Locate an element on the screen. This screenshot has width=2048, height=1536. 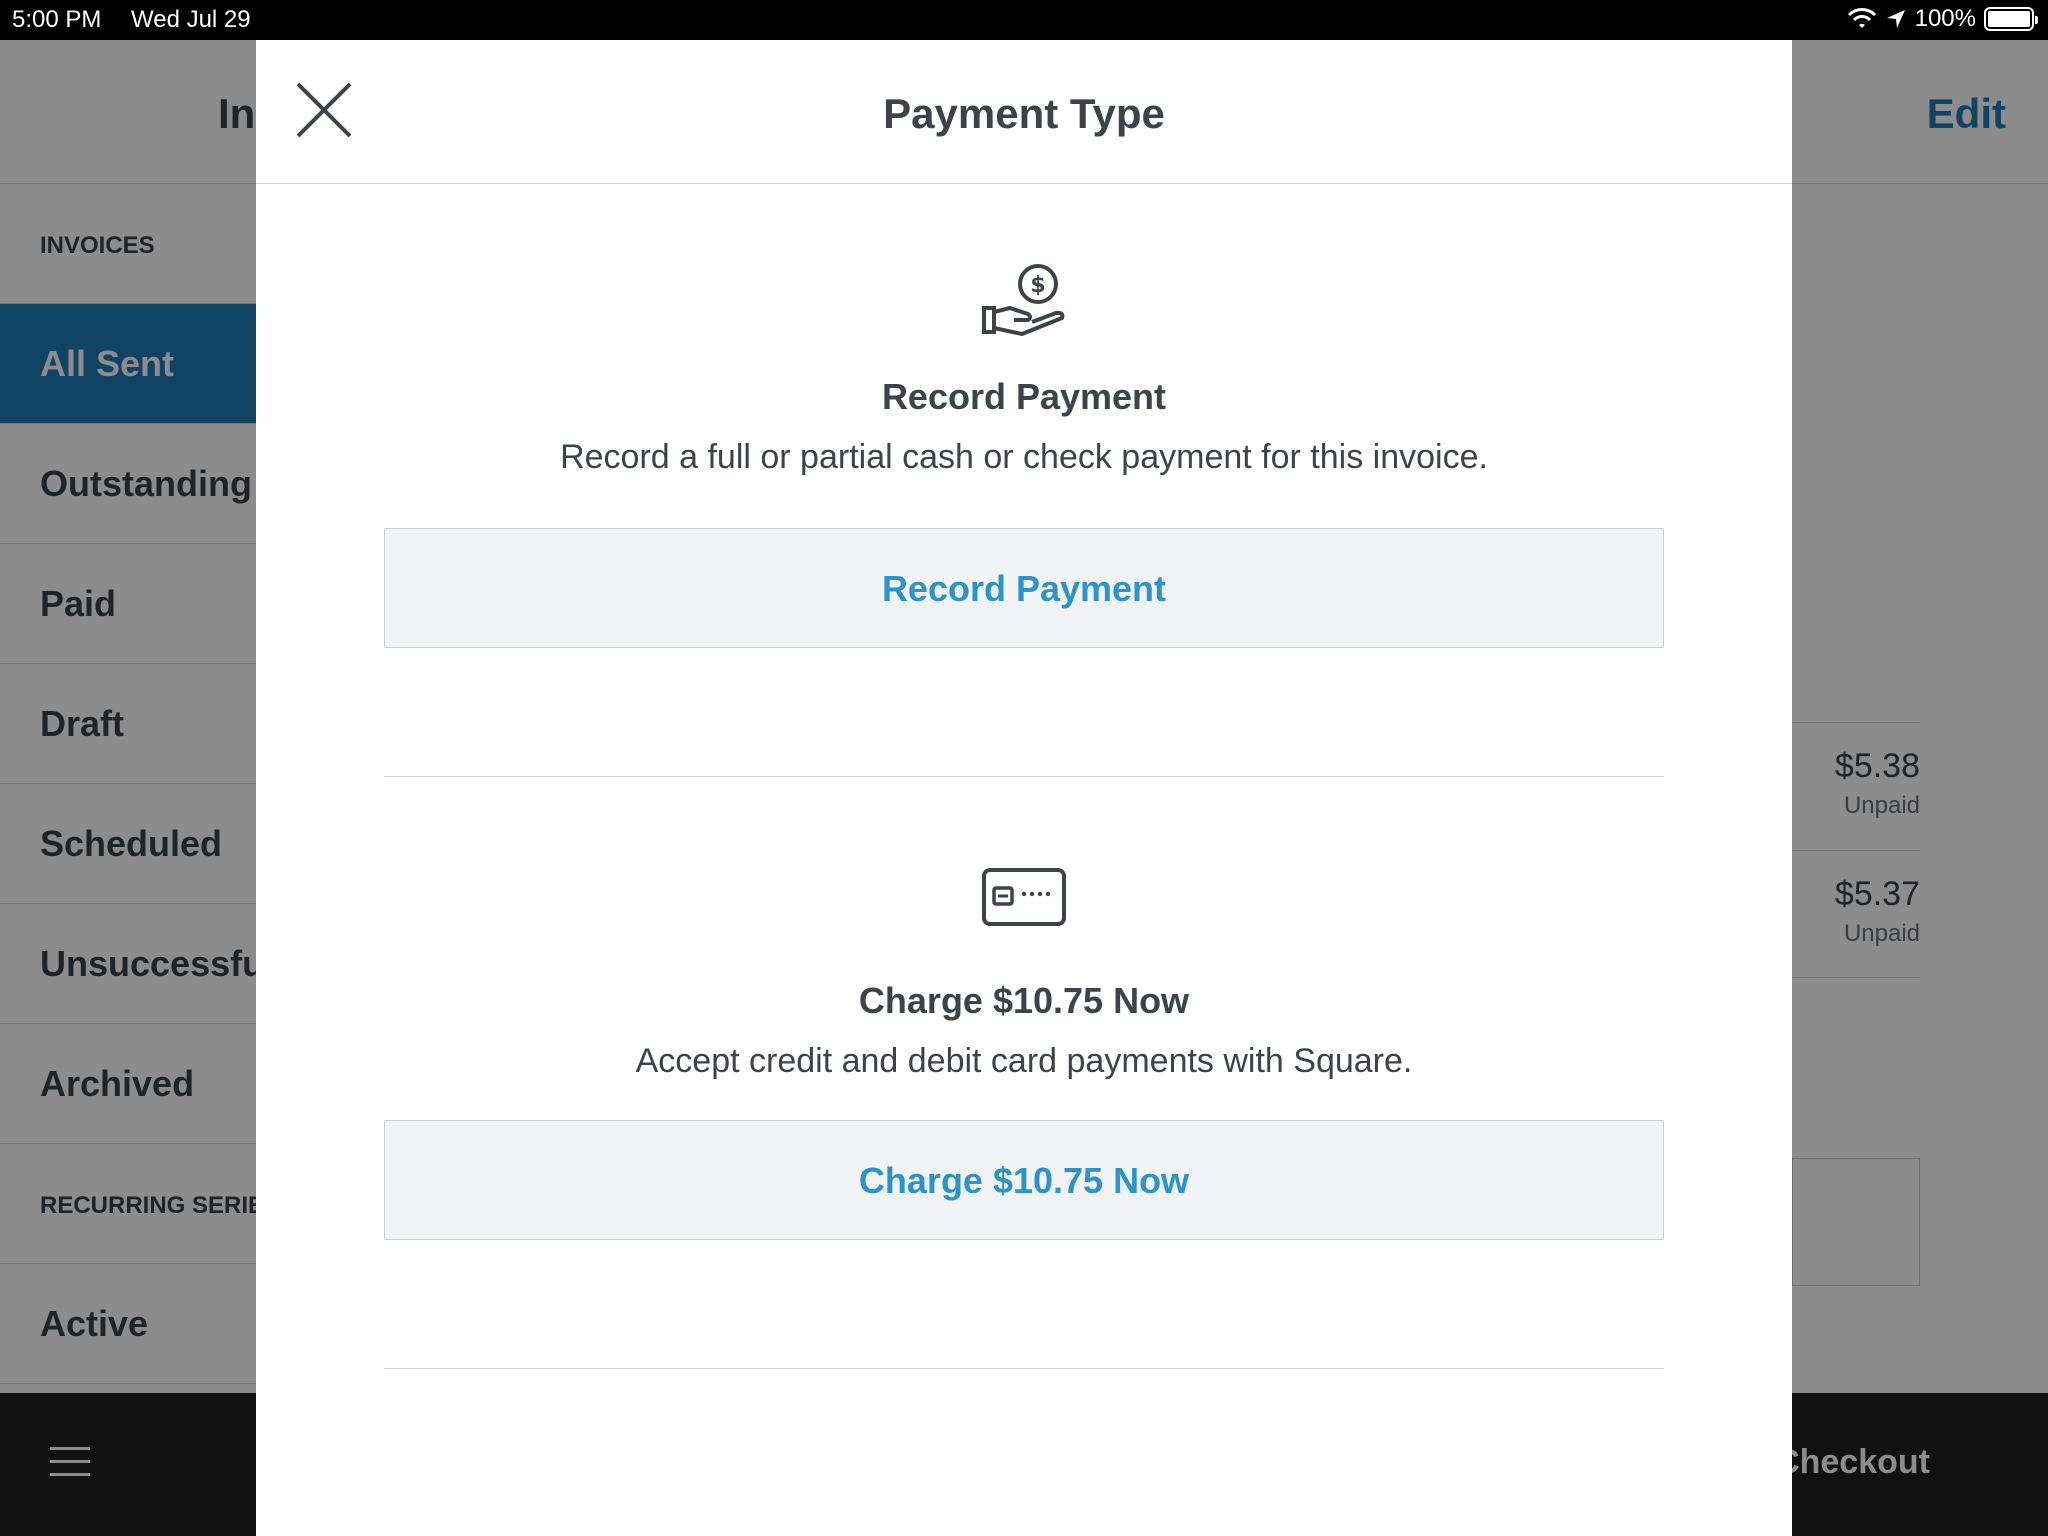
status-time: 5:00 PM is located at coordinates (57, 19).